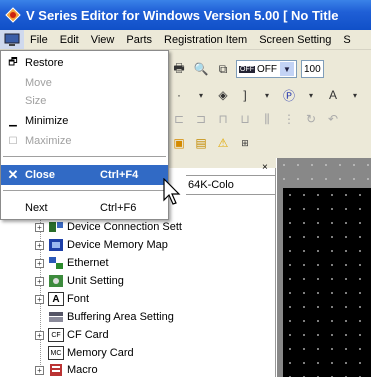  Describe the element at coordinates (267, 119) in the screenshot. I see `distribute-h-icon: ⫼` at that location.